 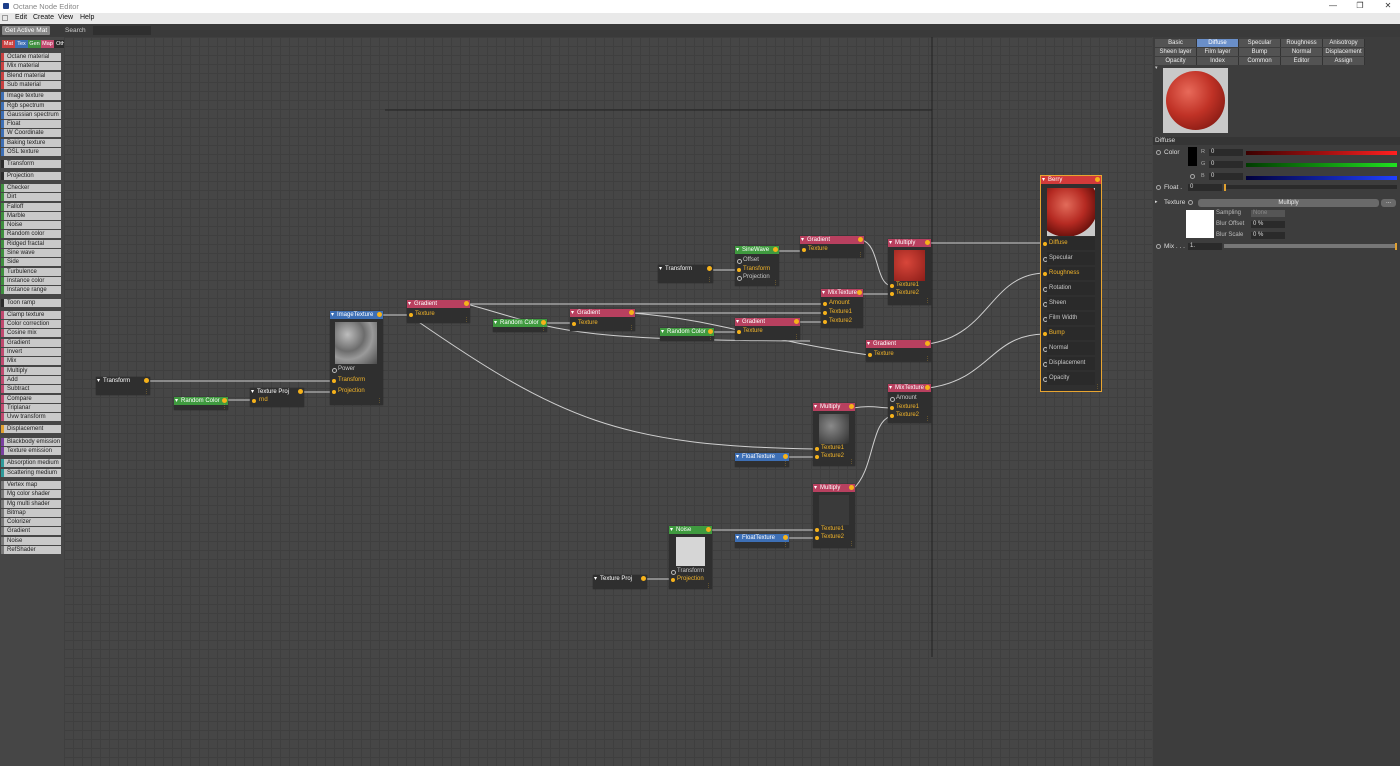 What do you see at coordinates (1192, 156) in the screenshot?
I see `color-swatch` at bounding box center [1192, 156].